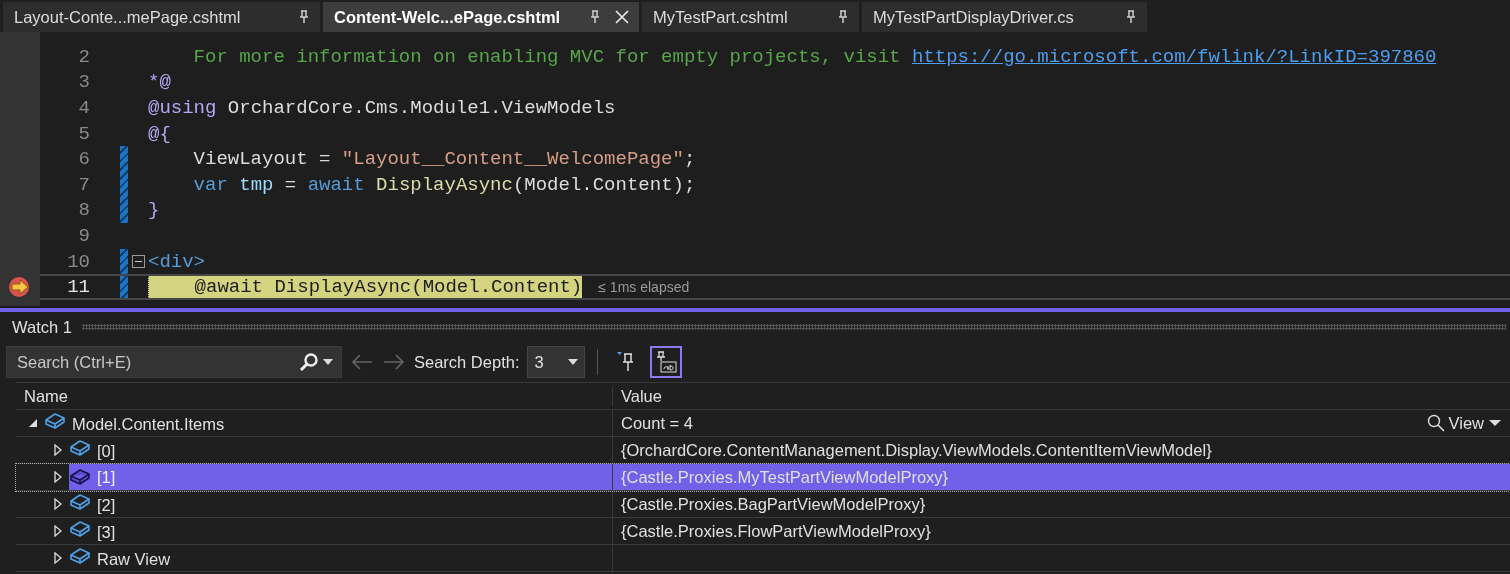 This screenshot has height=574, width=1510. What do you see at coordinates (785, 477) in the screenshot?
I see `watch-value: {Castle.Proxies.MyTestPartViewModelProxy}` at bounding box center [785, 477].